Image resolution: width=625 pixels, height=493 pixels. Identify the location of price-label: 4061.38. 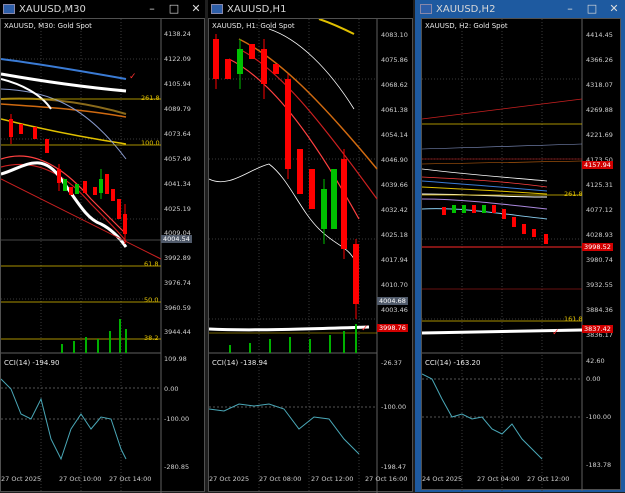
(394, 110).